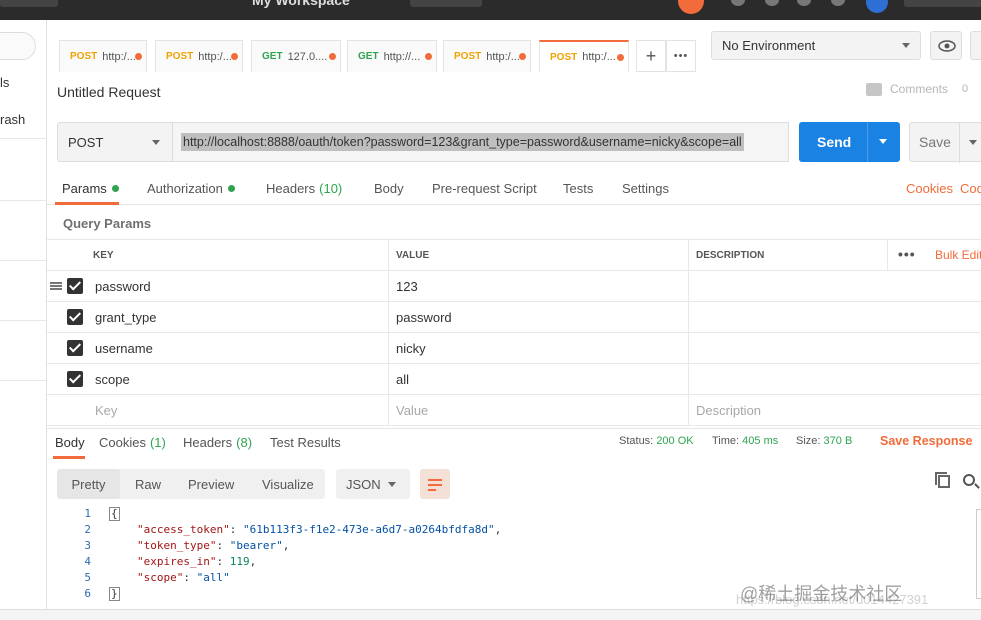 Image resolution: width=981 pixels, height=620 pixels. Describe the element at coordinates (304, 188) in the screenshot. I see `tab-headers: Headers (10)` at that location.